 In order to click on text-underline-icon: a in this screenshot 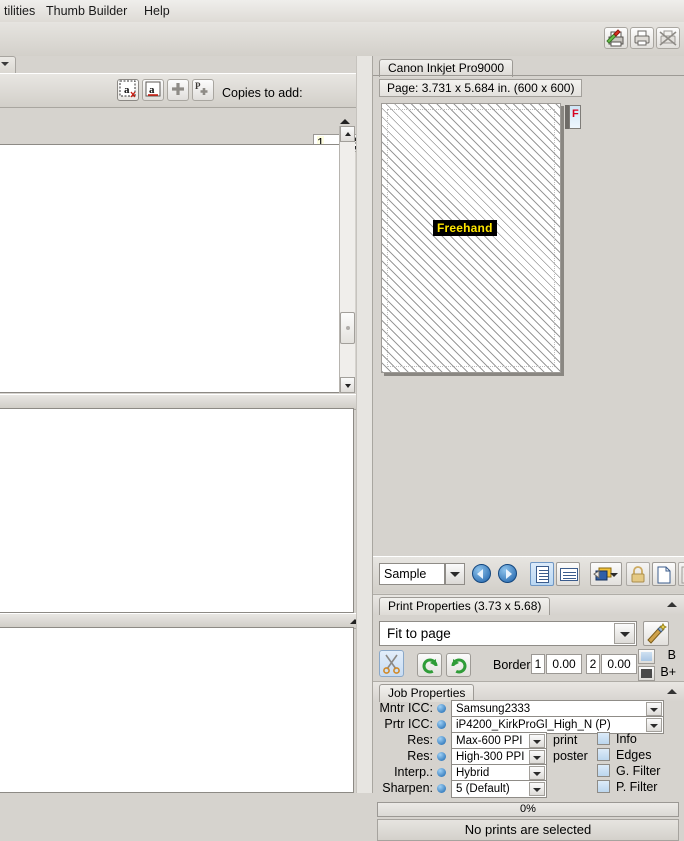, I will do `click(153, 90)`.